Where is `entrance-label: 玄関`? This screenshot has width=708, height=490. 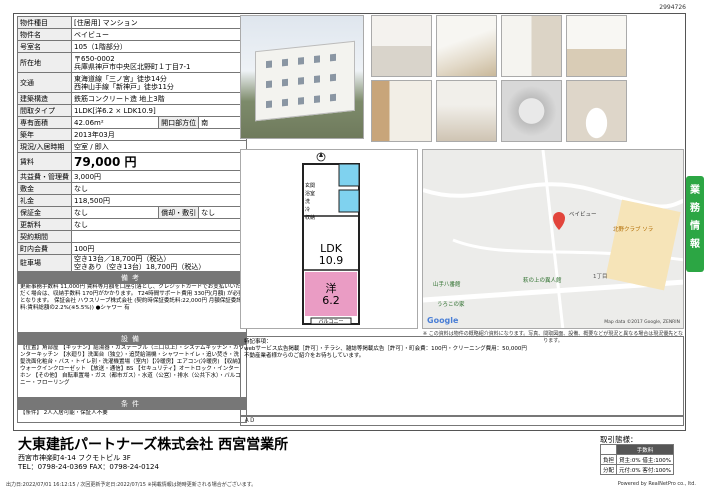 entrance-label: 玄関 is located at coordinates (310, 186).